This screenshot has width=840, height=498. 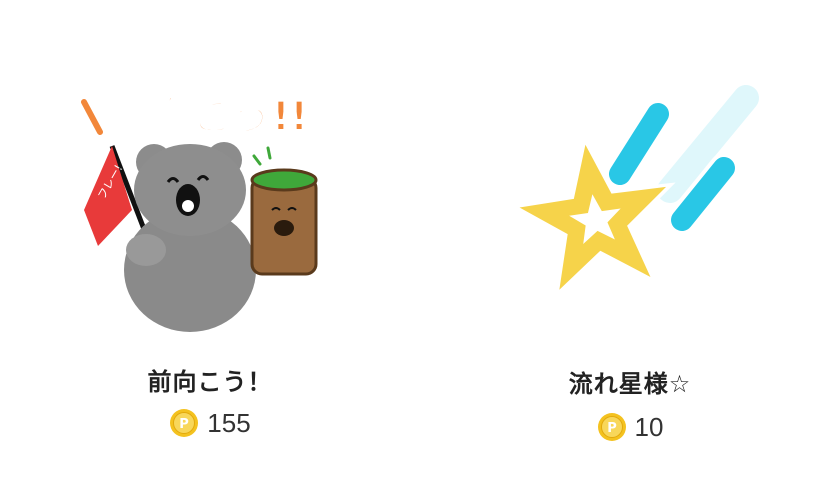 I want to click on koala-sticker-icon: 前向こう!! フレー!, so click(x=199, y=212).